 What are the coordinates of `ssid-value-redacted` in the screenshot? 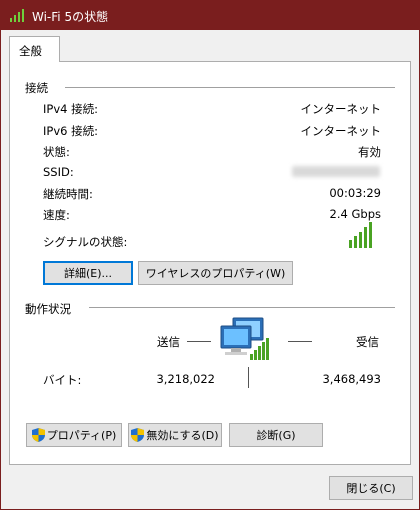 It's located at (336, 171).